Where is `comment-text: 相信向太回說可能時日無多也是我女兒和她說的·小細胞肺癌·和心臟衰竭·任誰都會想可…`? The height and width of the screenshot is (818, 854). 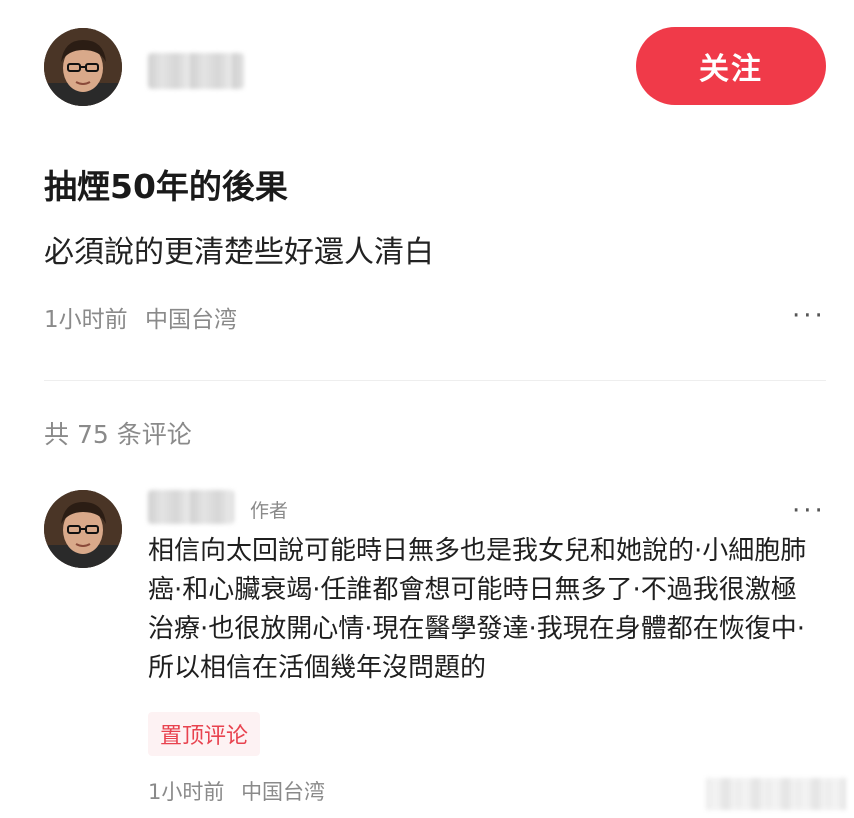
comment-text: 相信向太回說可能時日無多也是我女兒和她說的·小細胞肺癌·和心臟衰竭·任誰都會想可… is located at coordinates (477, 609).